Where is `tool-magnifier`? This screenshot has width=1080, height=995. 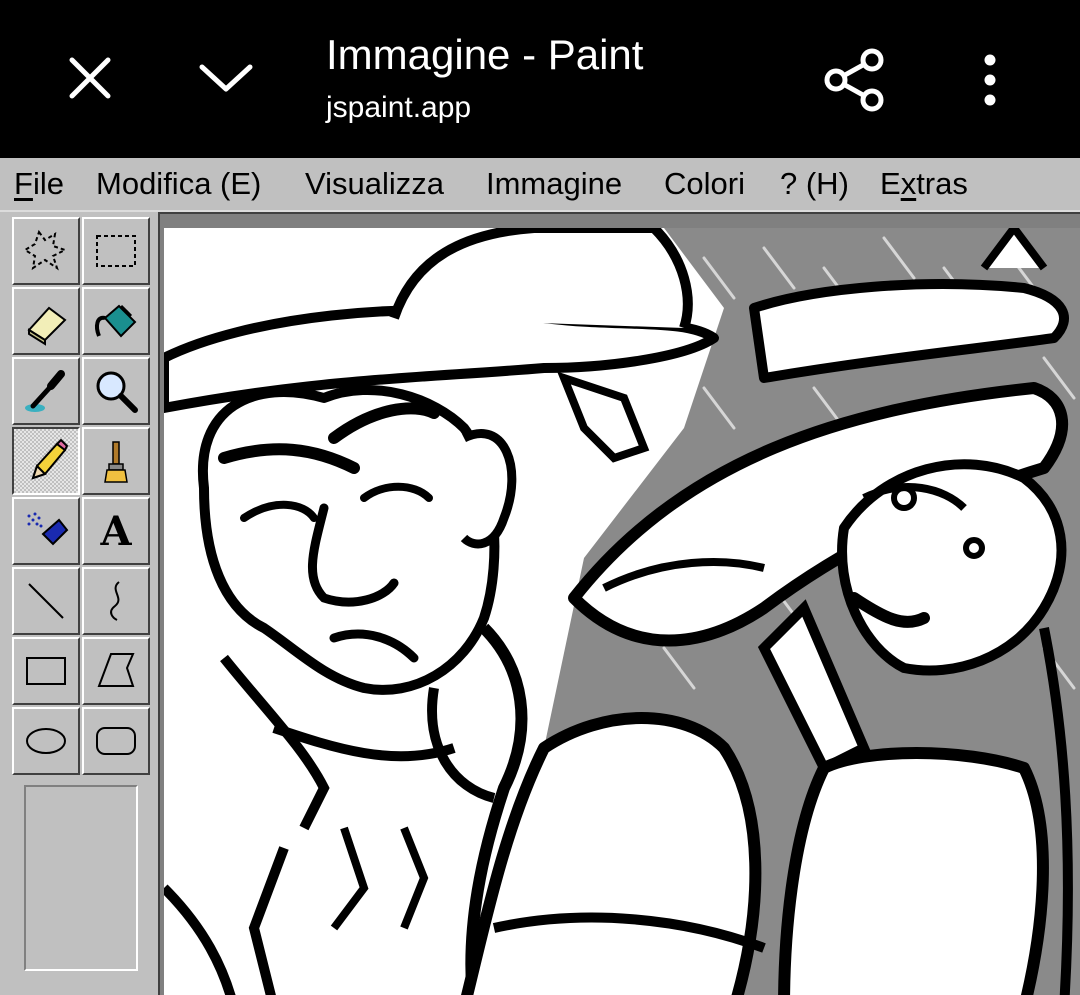 tool-magnifier is located at coordinates (116, 391).